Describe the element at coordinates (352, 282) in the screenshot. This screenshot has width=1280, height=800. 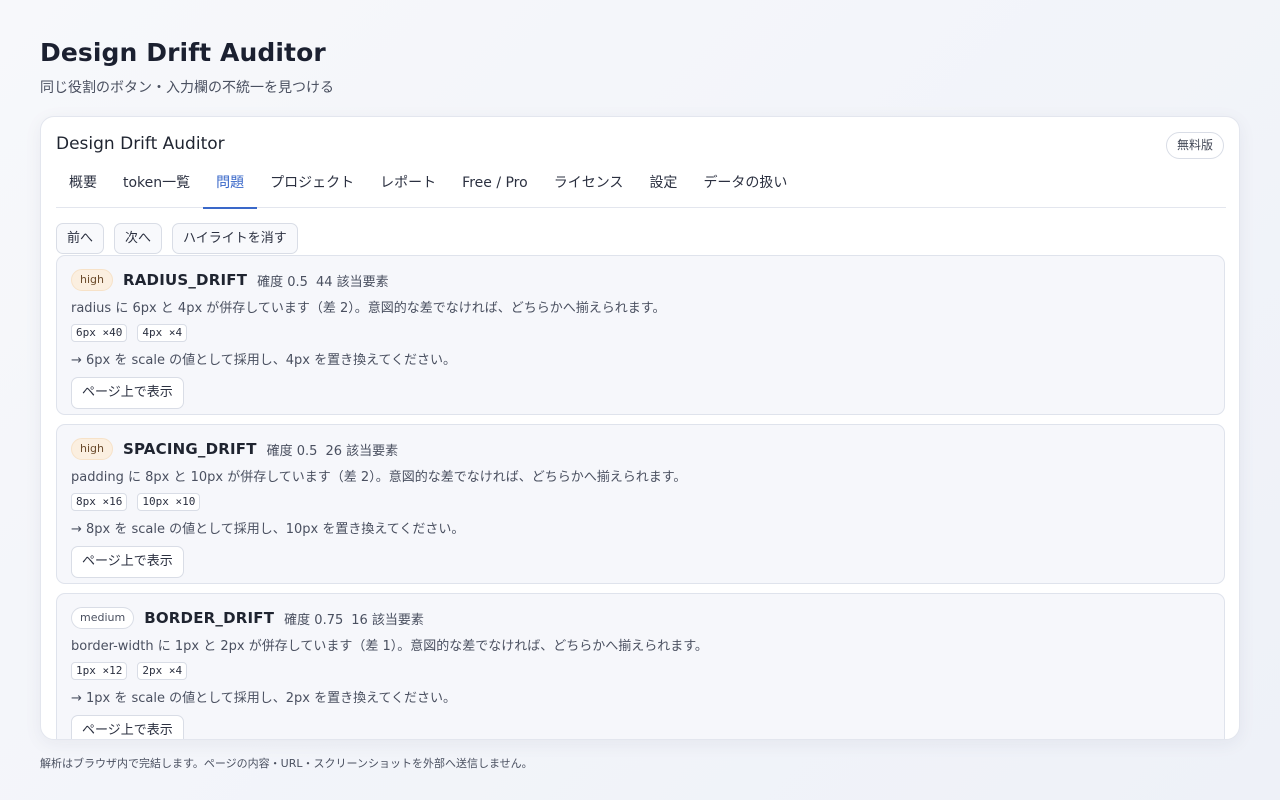
I see `issue-count: 44 該当要素` at that location.